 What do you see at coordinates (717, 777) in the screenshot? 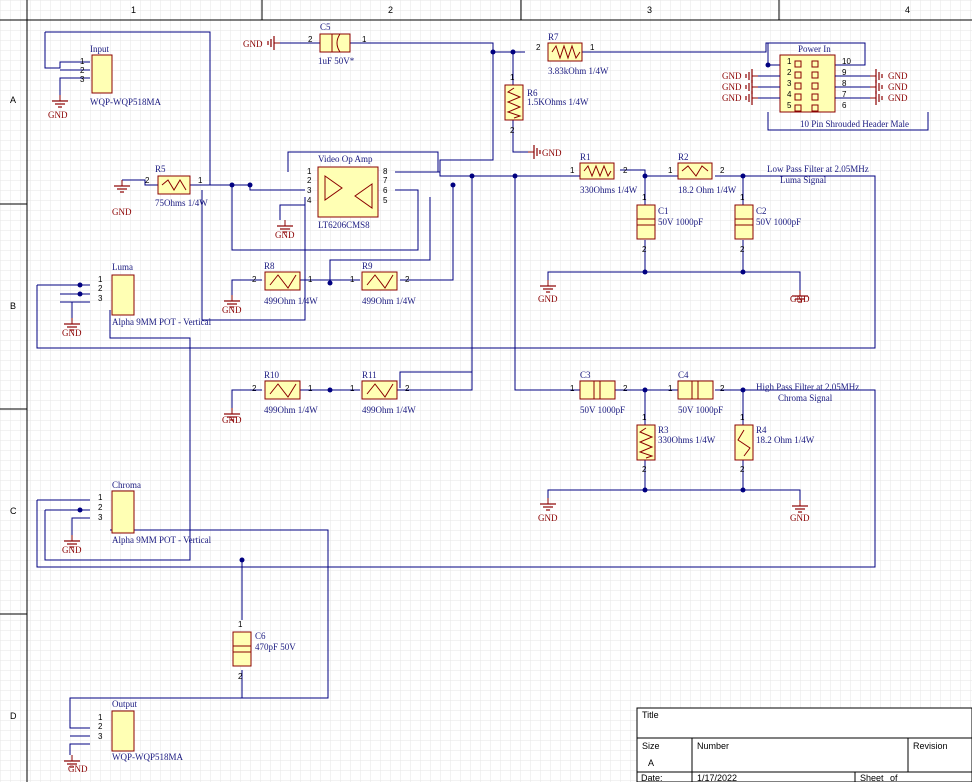
I see `date-value: 1/17/2022` at bounding box center [717, 777].